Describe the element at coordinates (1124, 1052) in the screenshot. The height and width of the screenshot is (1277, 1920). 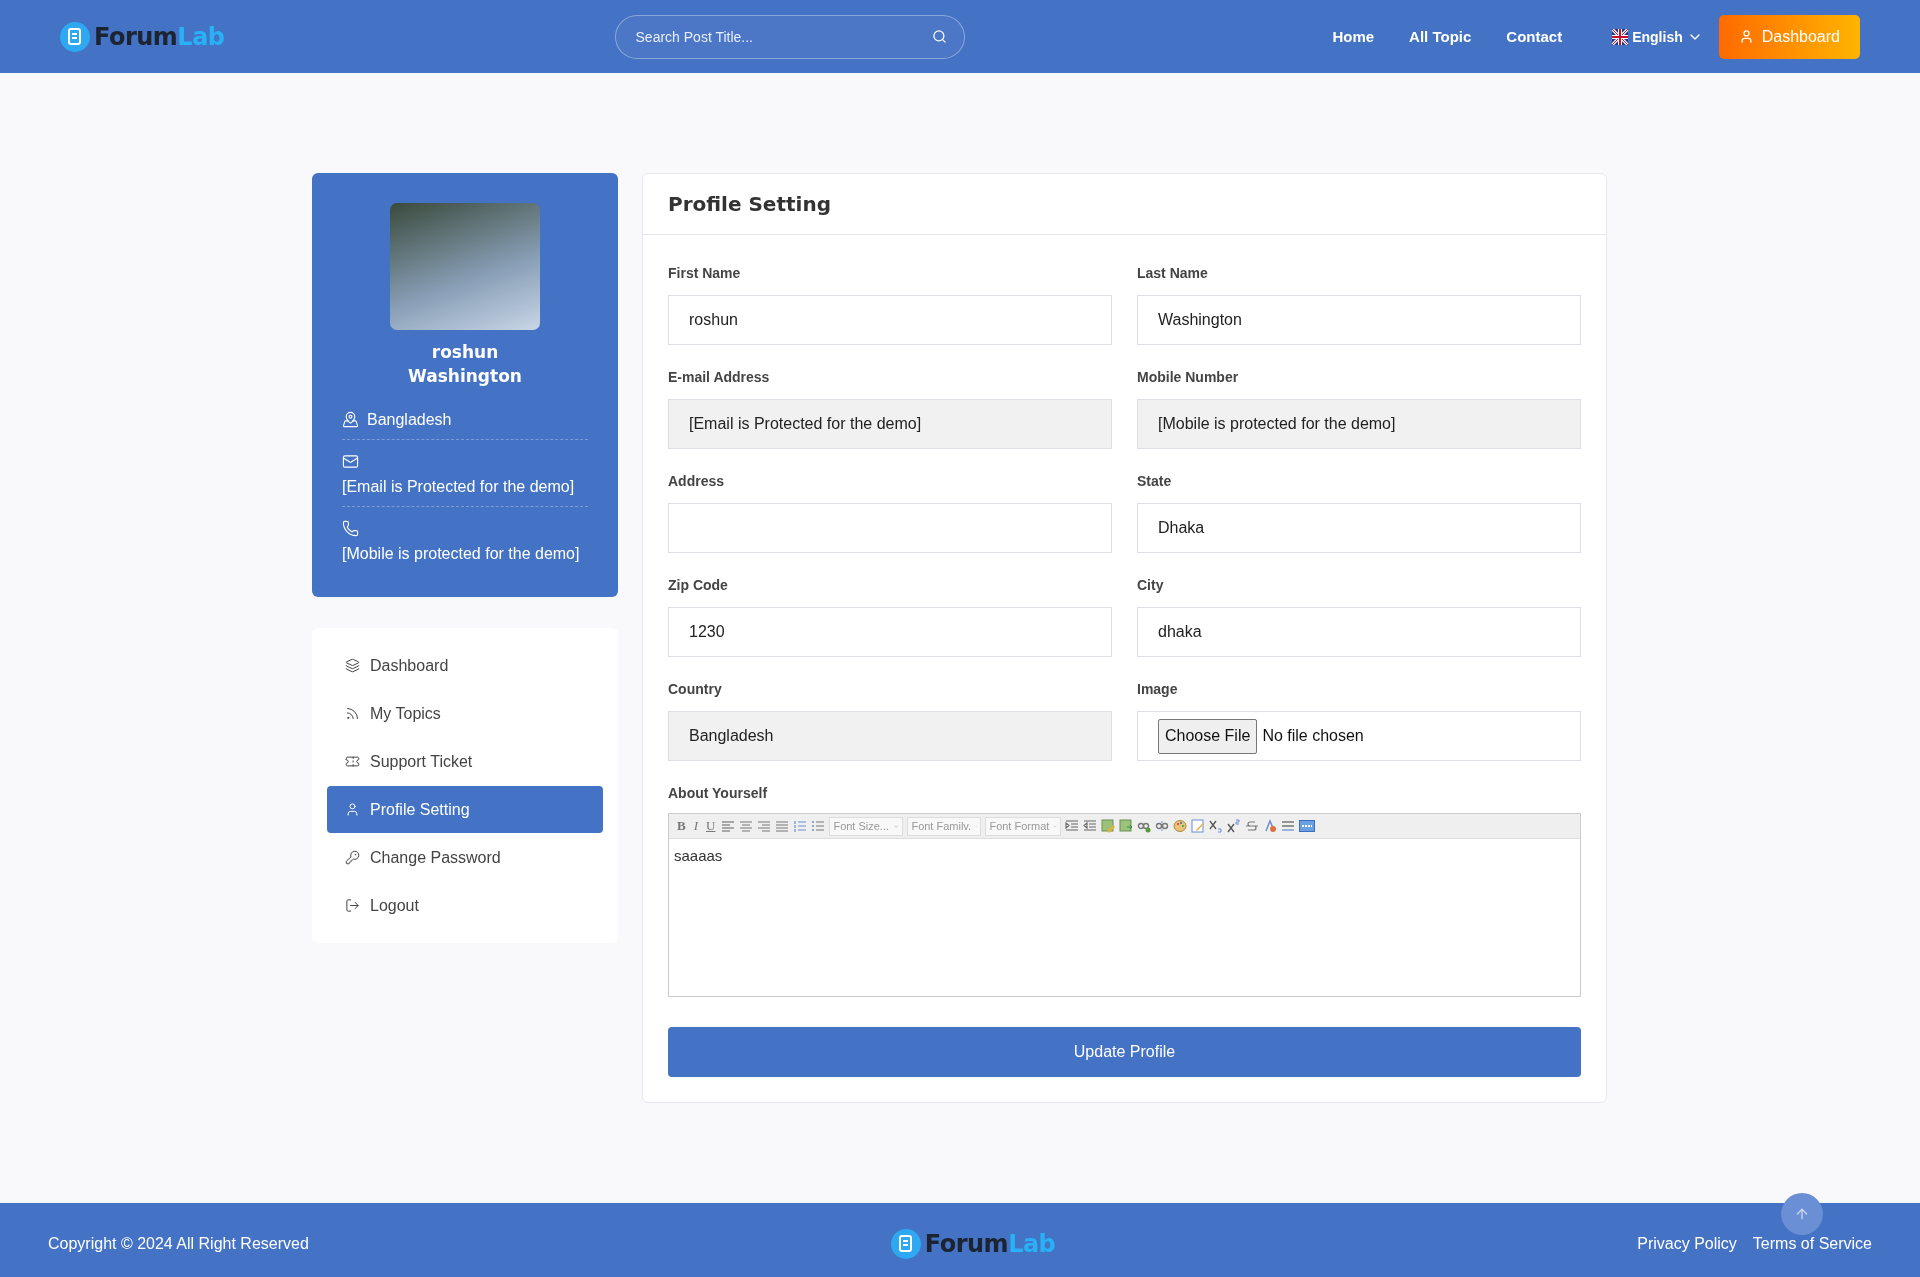
I see `update-profile-button: Update Profile` at that location.